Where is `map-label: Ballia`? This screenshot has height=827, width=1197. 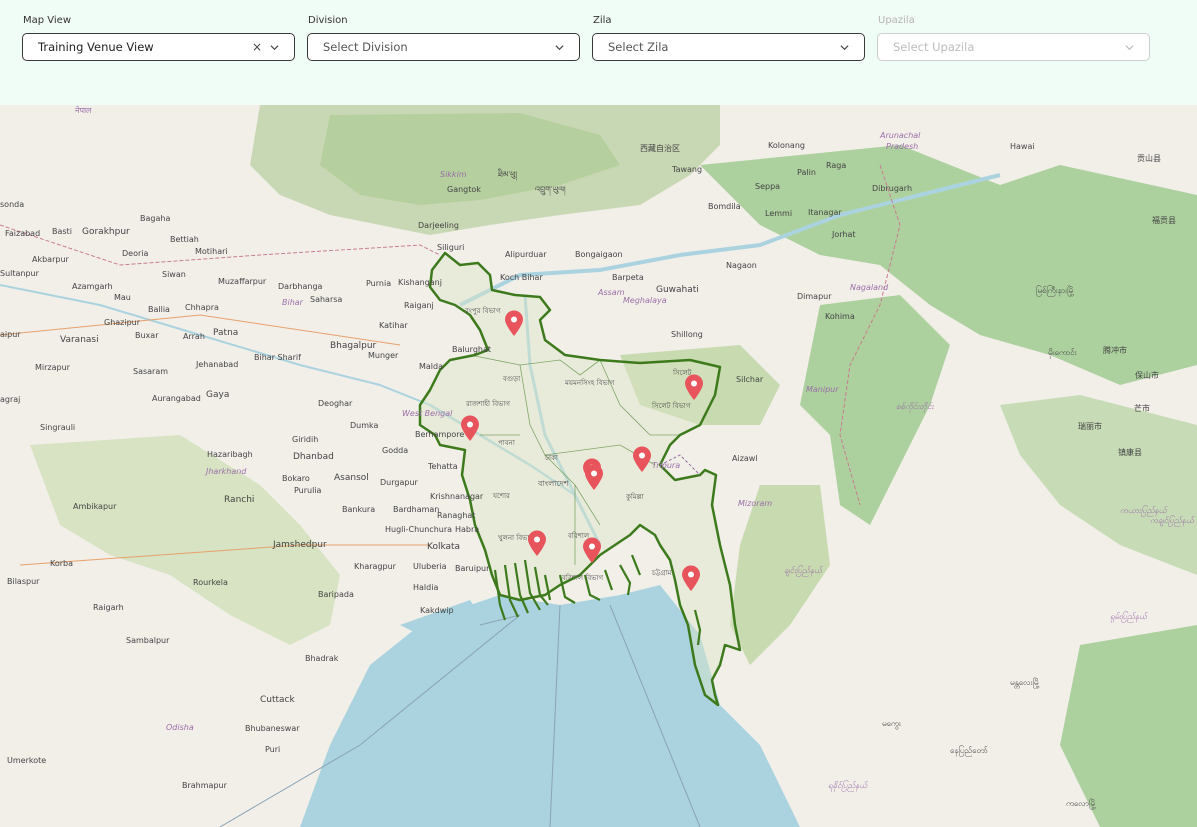 map-label: Ballia is located at coordinates (159, 309).